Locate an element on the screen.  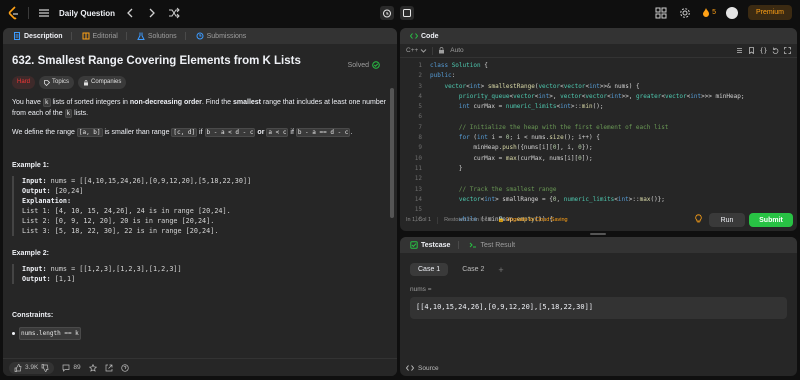
example-2-title: Example 2: is located at coordinates (30, 253).